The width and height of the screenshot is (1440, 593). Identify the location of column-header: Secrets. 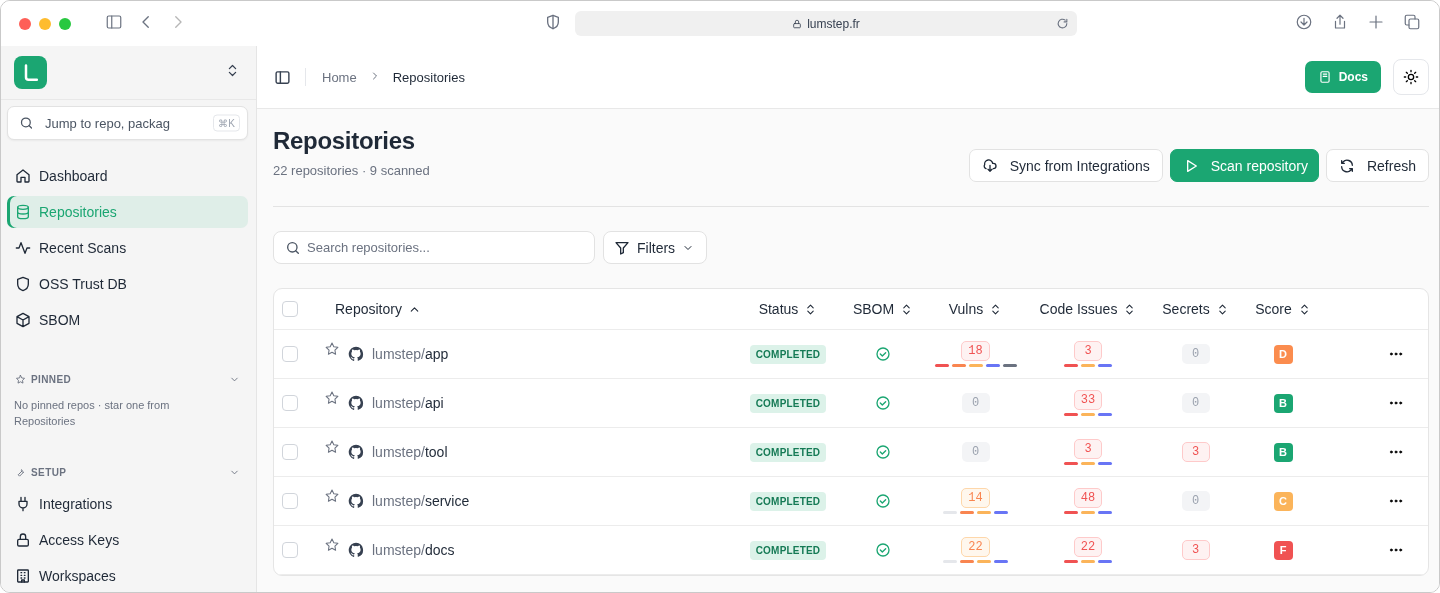
(1186, 309).